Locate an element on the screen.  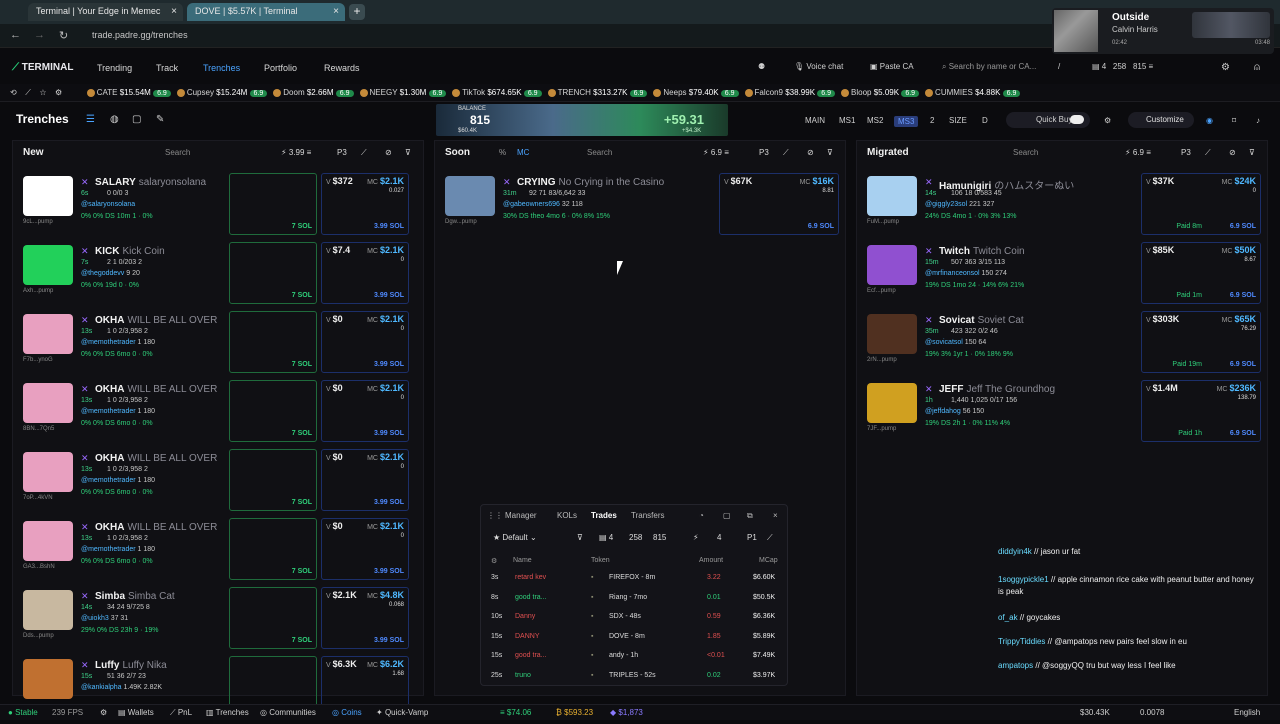
wallet-stats: ▤ 4 258 815 ≡ is located at coordinates (1122, 66).